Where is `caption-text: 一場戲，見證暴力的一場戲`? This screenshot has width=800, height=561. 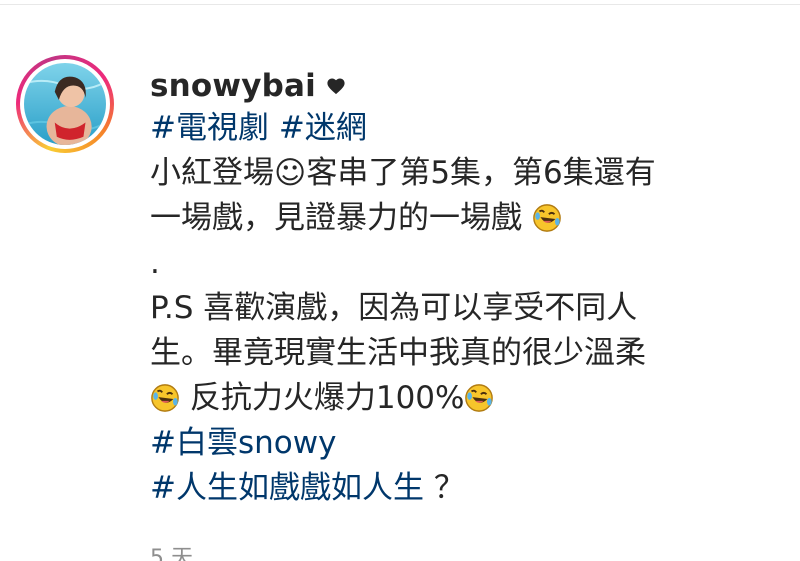
caption-text: 一場戲，見證暴力的一場戲 is located at coordinates (336, 218).